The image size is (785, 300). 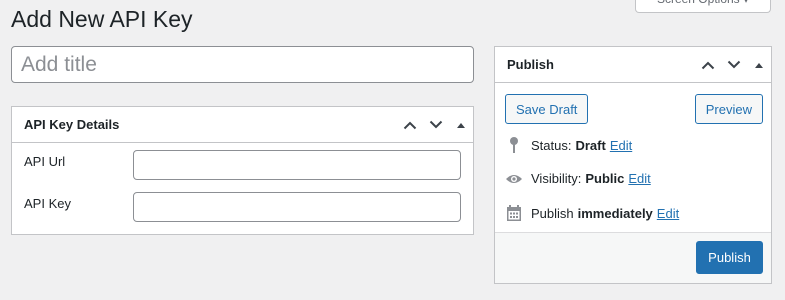 I want to click on schedule-edit-link: Edit, so click(x=668, y=213).